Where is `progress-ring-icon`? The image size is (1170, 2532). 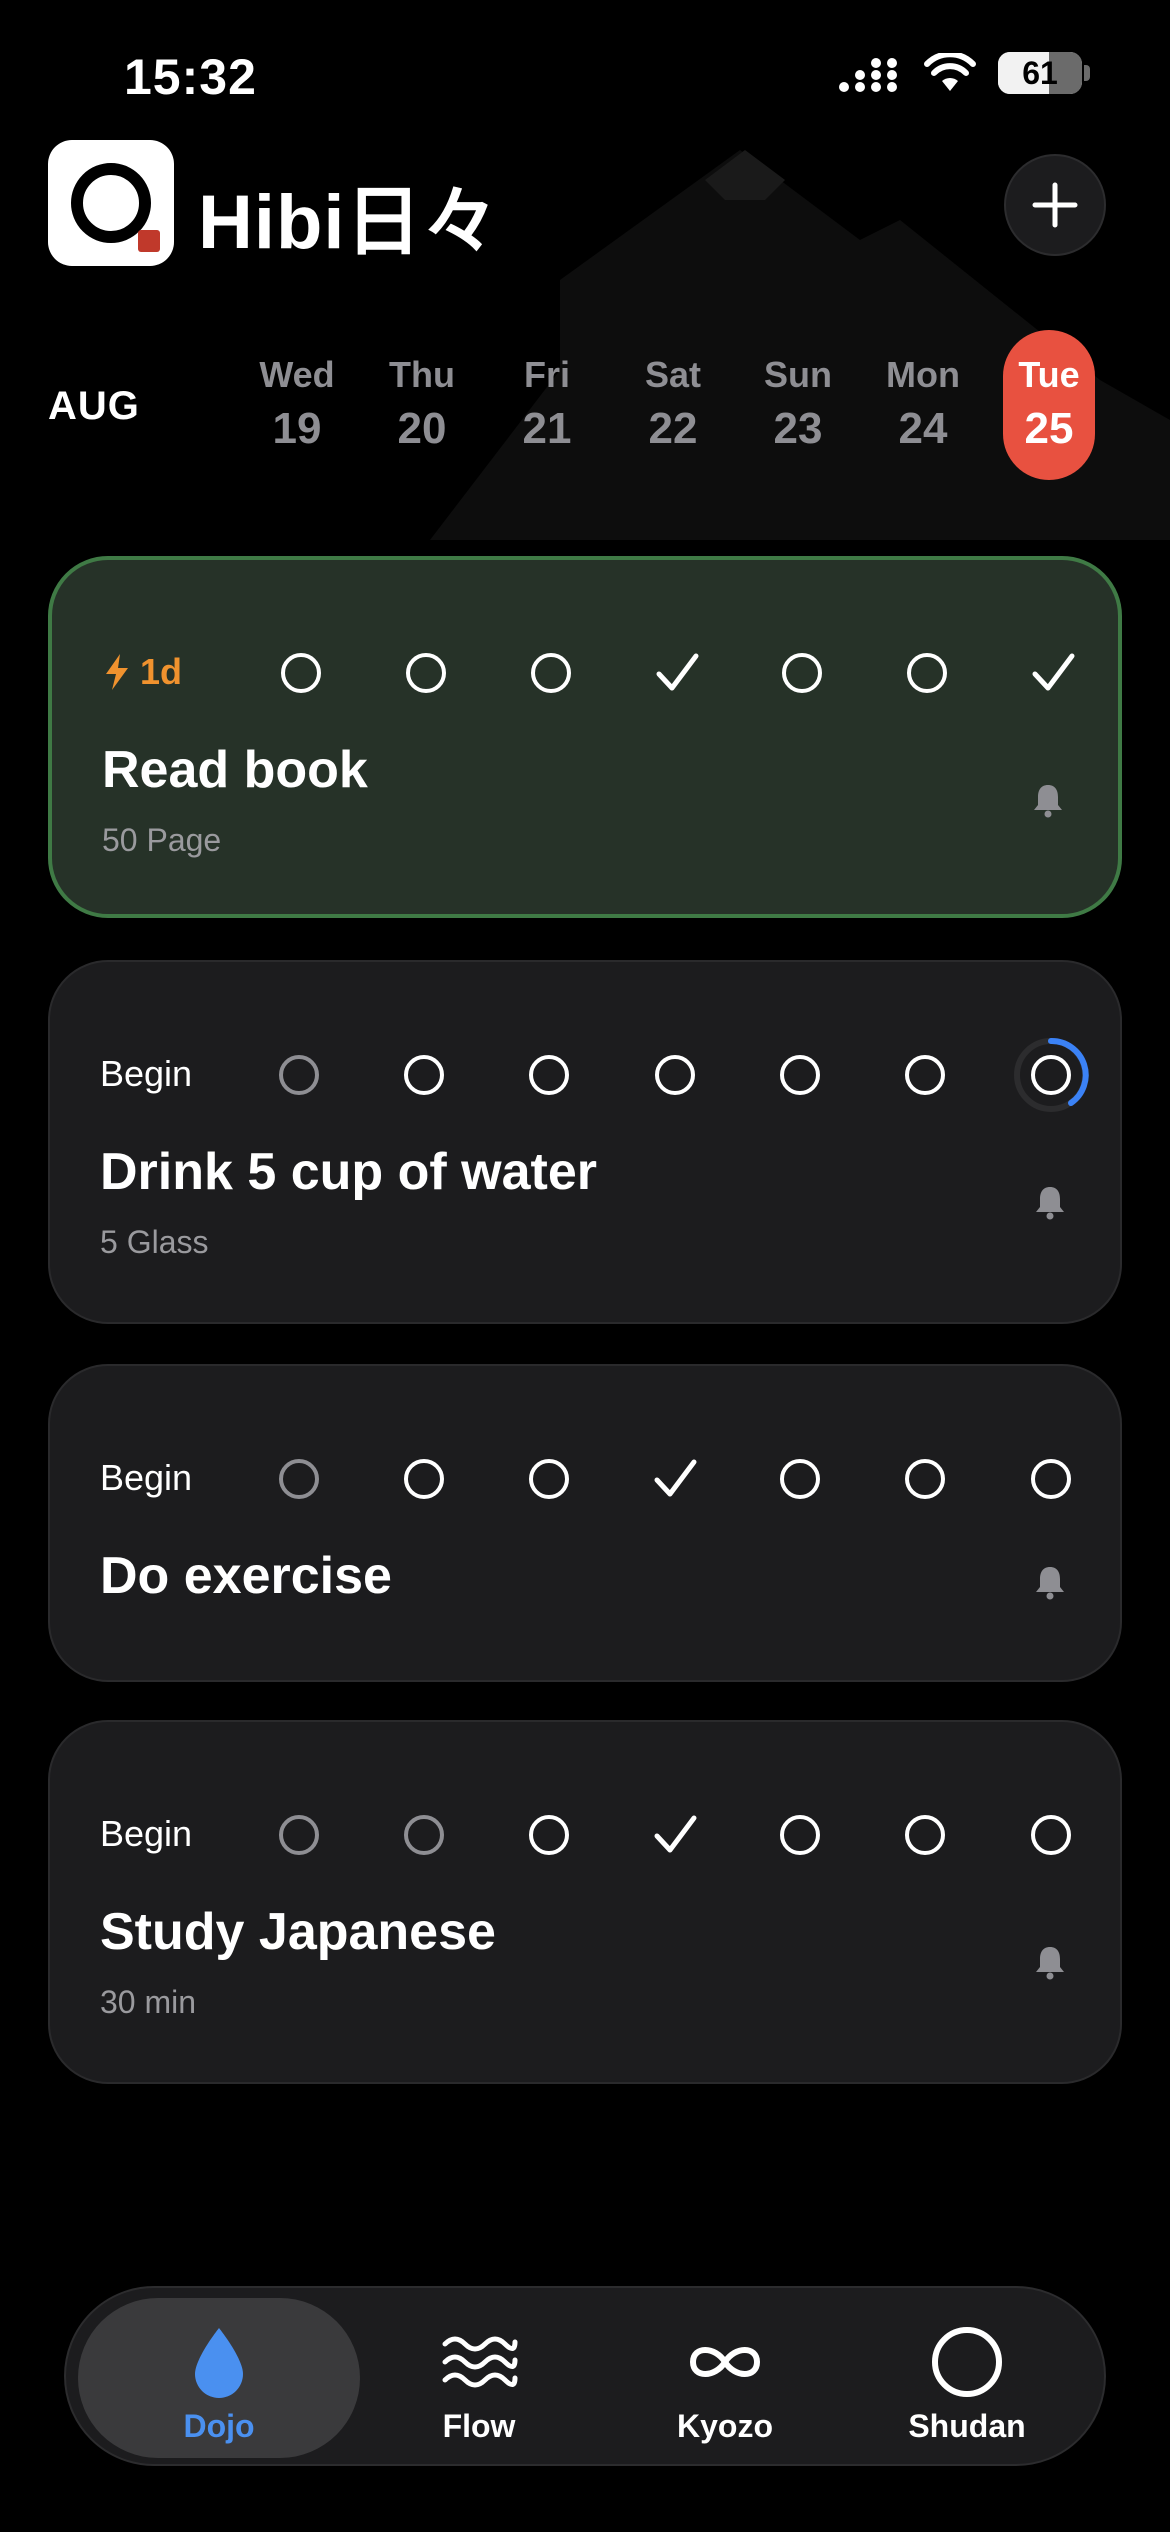
progress-ring-icon is located at coordinates (1051, 1074).